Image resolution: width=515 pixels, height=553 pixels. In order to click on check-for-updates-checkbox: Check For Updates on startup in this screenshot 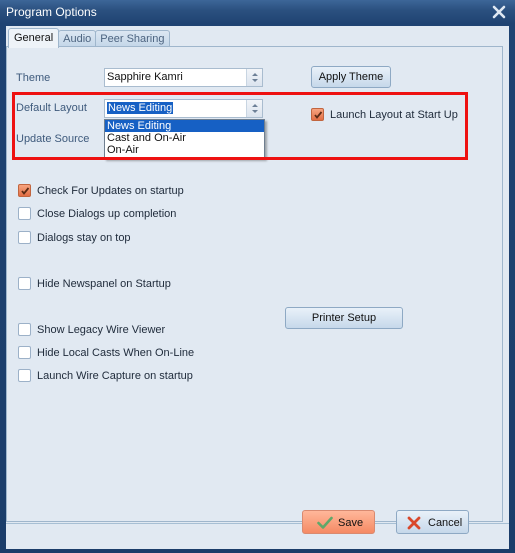, I will do `click(101, 190)`.